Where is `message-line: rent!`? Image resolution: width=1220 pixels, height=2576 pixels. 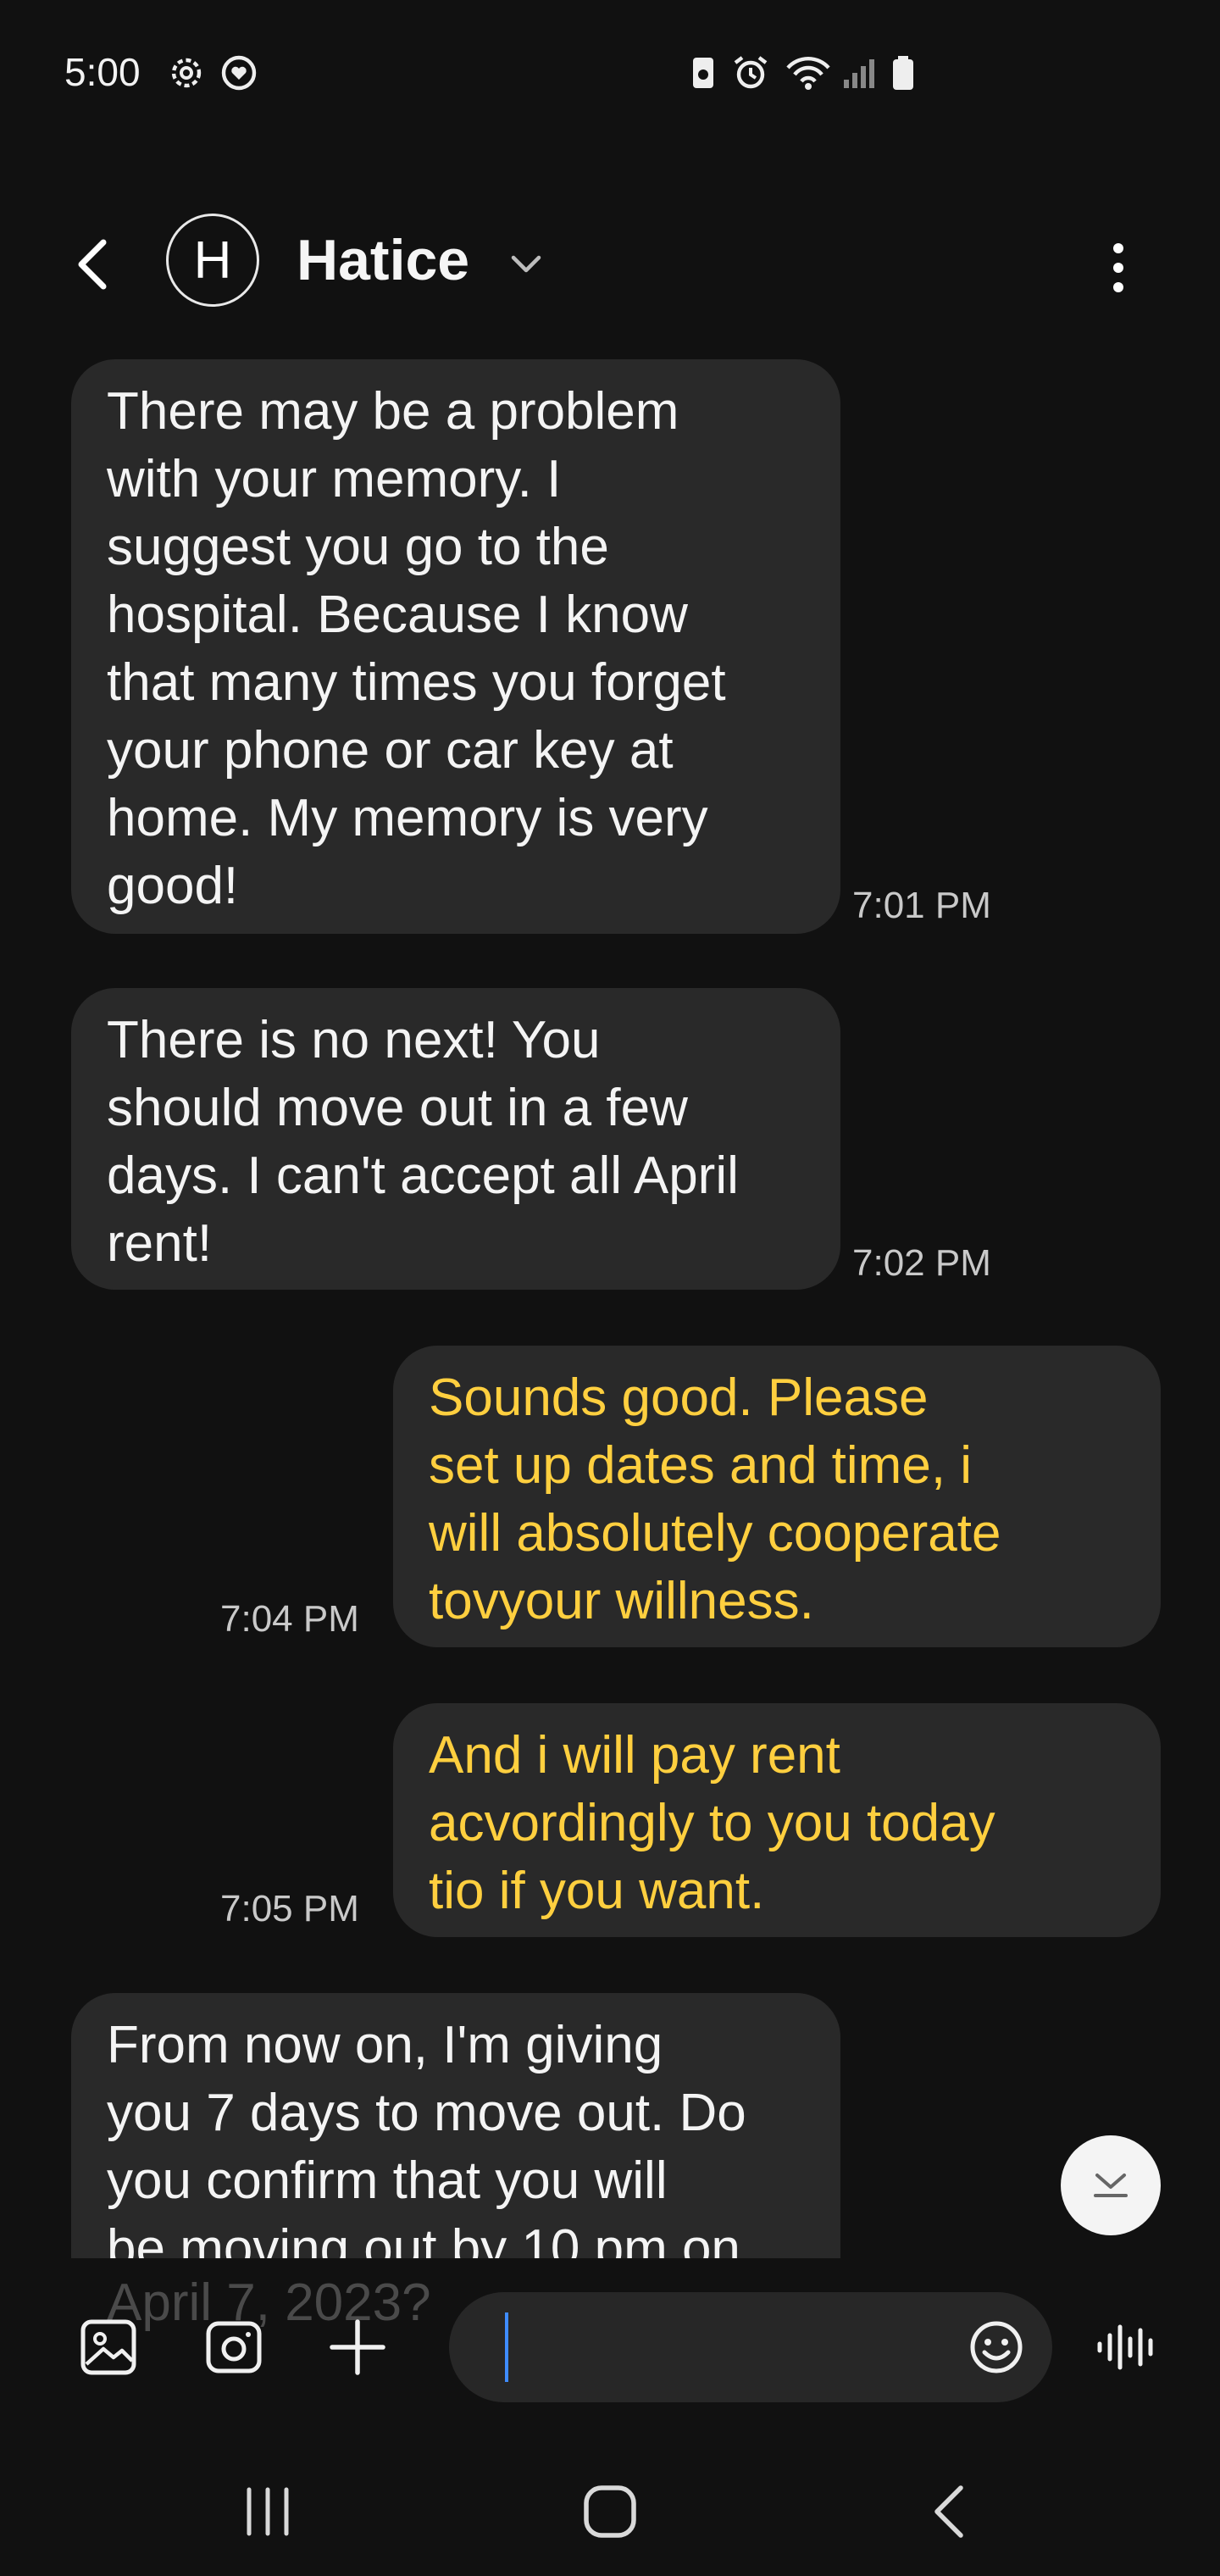 message-line: rent! is located at coordinates (160, 1243).